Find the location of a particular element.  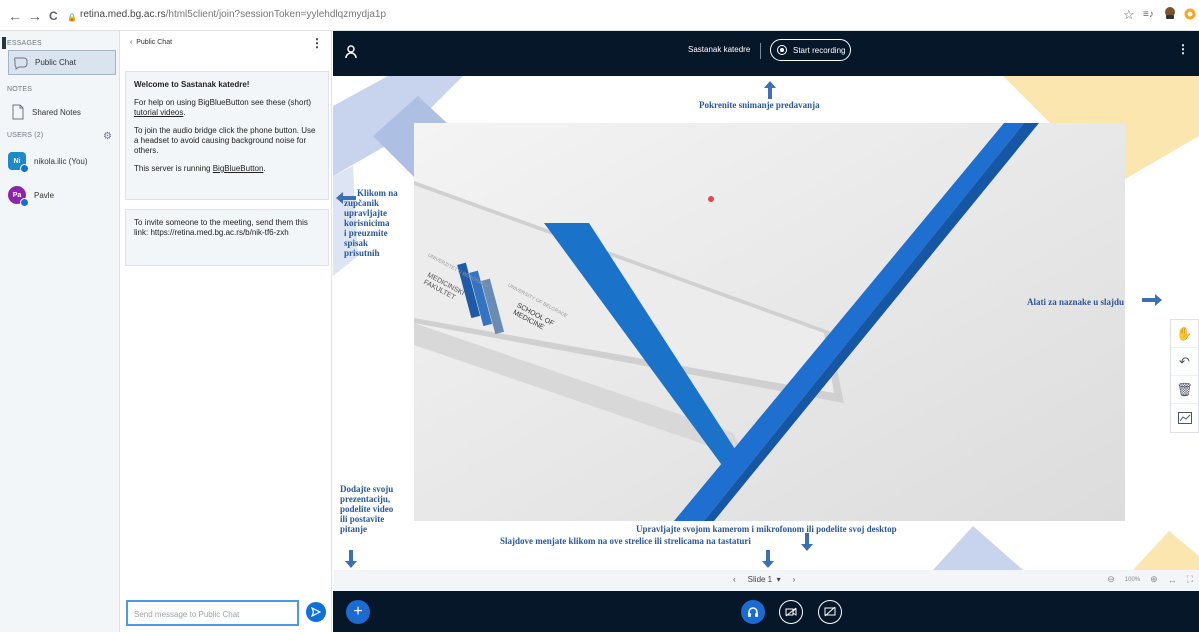

welcome-line: Welcome to Sastanak katedre! is located at coordinates (227, 85).